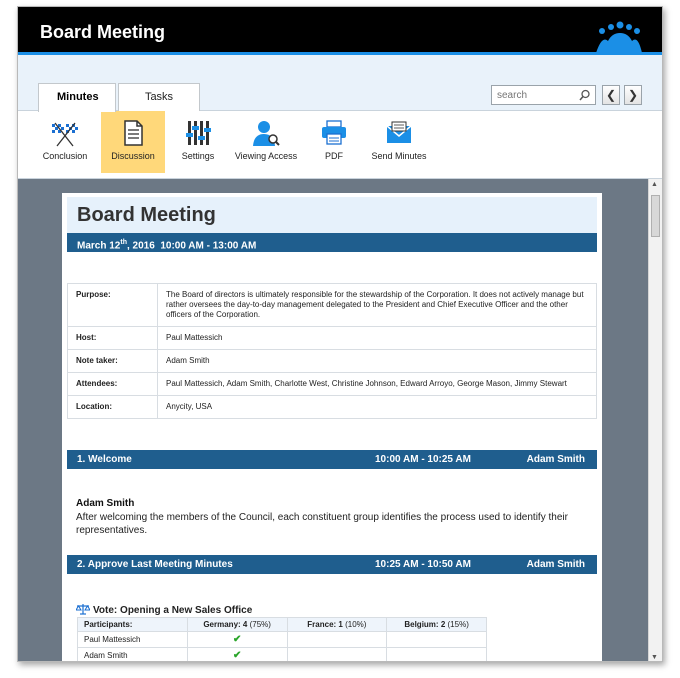 The height and width of the screenshot is (678, 680). Describe the element at coordinates (65, 134) in the screenshot. I see `checkered-flags-icon` at that location.